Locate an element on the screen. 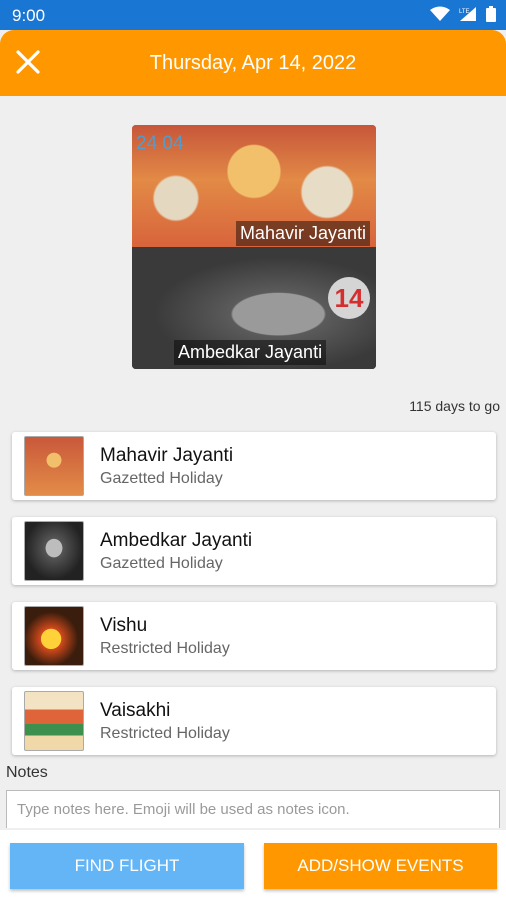 The width and height of the screenshot is (506, 900). status-time: 9:00 is located at coordinates (29, 15).